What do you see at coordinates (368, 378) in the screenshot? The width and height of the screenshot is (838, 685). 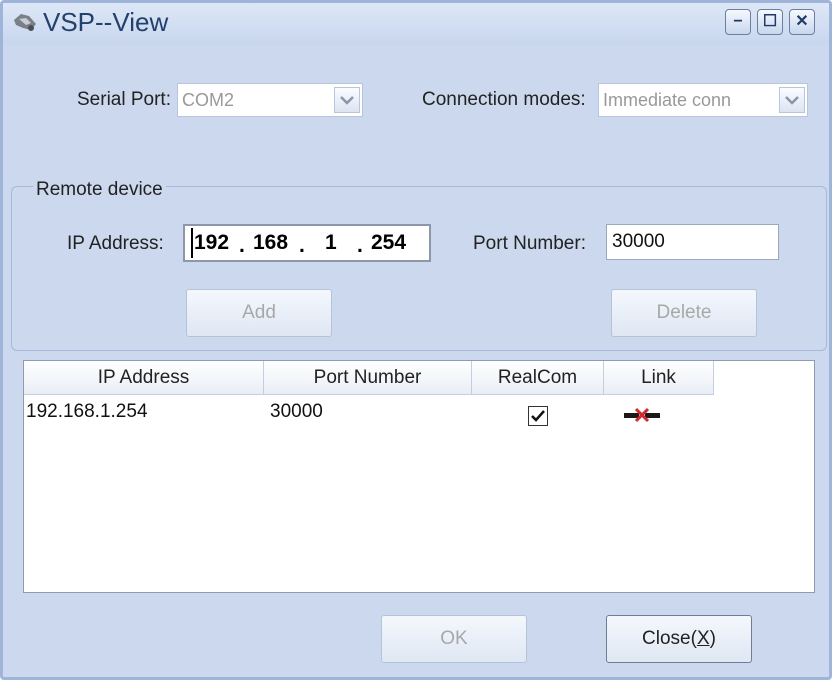 I see `column-header-port-number: Port Number` at bounding box center [368, 378].